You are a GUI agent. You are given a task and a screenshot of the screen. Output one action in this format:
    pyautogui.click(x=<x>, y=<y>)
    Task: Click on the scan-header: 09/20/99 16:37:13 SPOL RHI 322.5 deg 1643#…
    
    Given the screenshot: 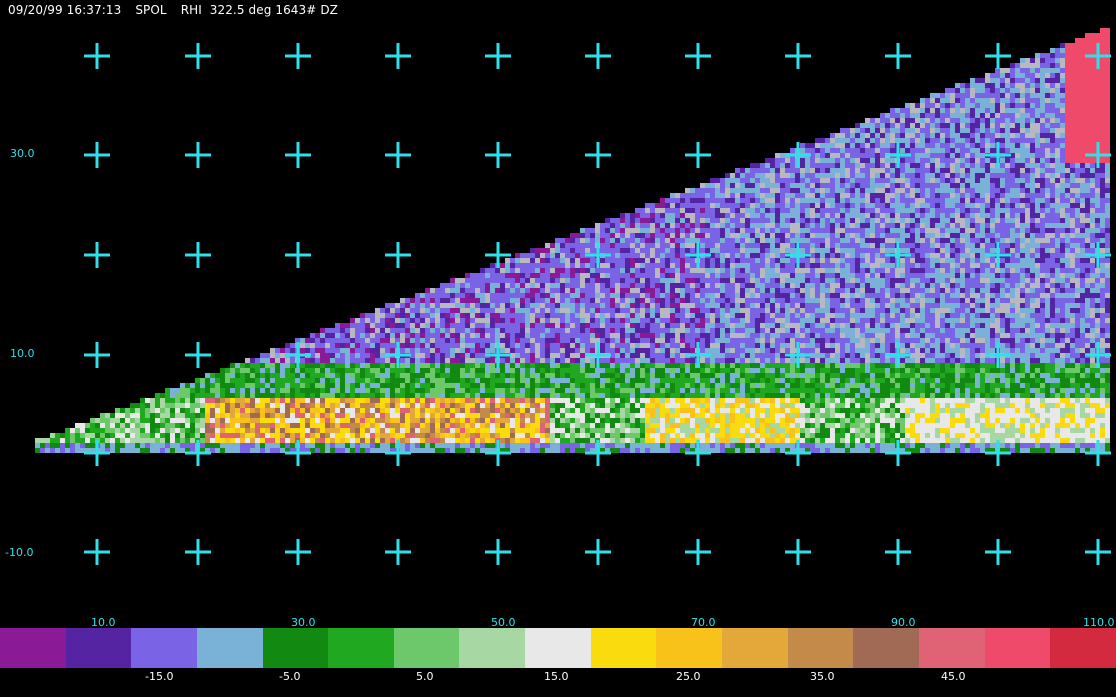 What is the action you would take?
    pyautogui.click(x=180, y=10)
    